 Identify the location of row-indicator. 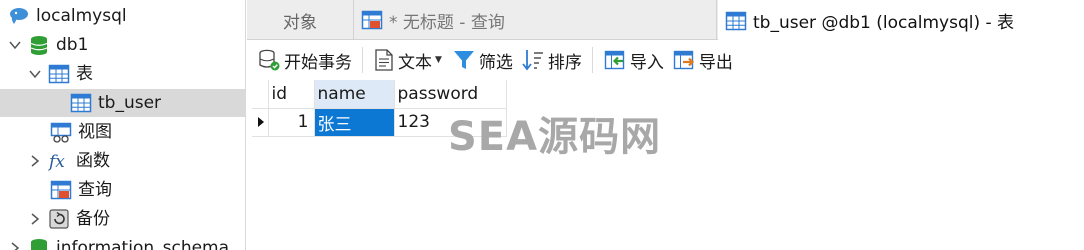
(260, 122).